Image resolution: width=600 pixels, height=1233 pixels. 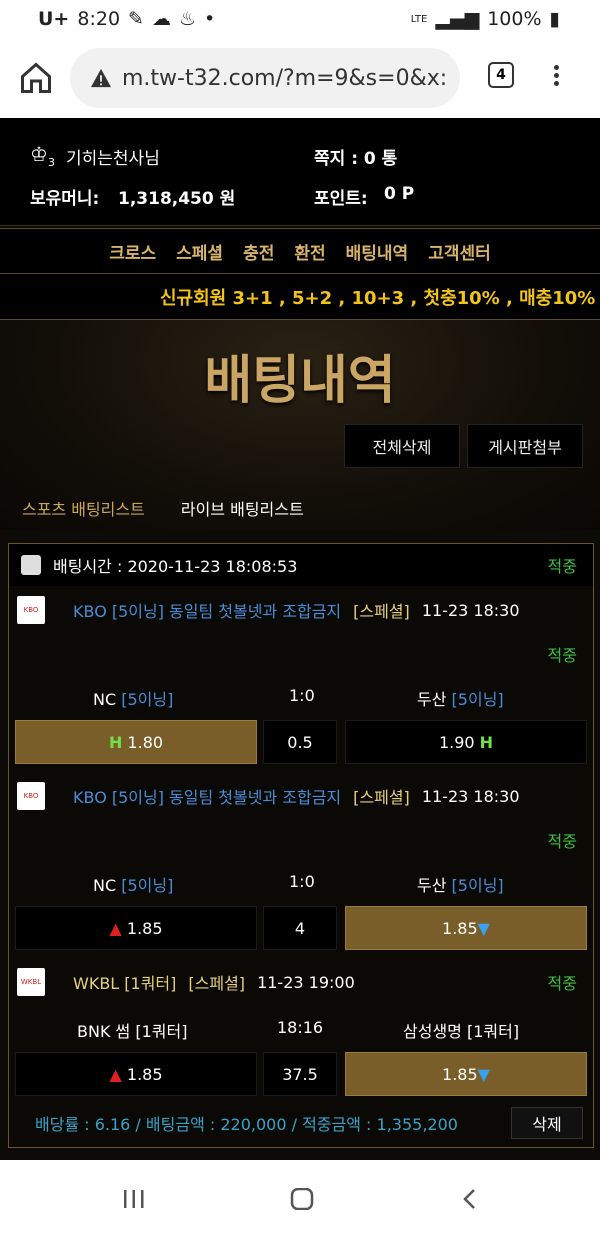 I want to click on game-header: WKBL WKBL [1쿼터] [스페셜] 11-23 19:00 적중, so click(x=301, y=982).